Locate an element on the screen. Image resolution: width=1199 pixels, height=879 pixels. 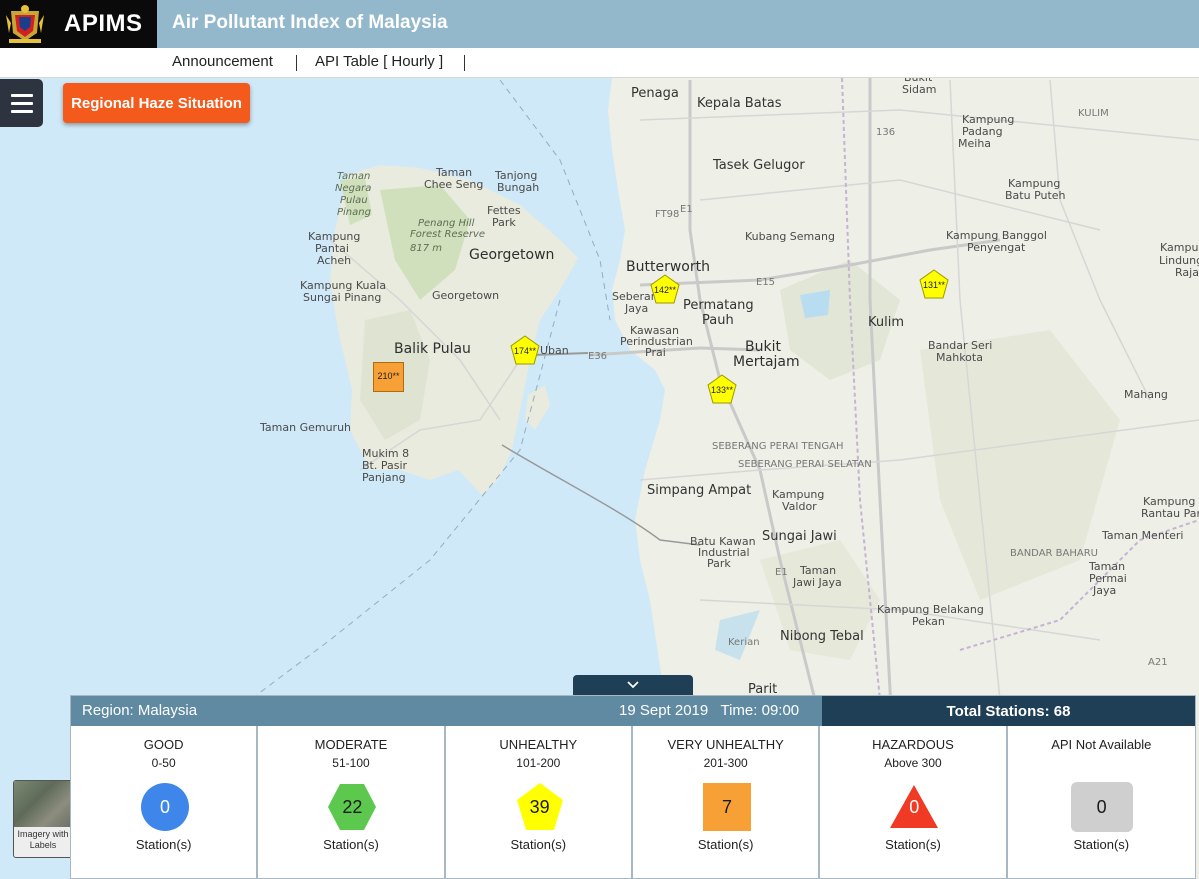
chevron-down-icon is located at coordinates (633, 685).